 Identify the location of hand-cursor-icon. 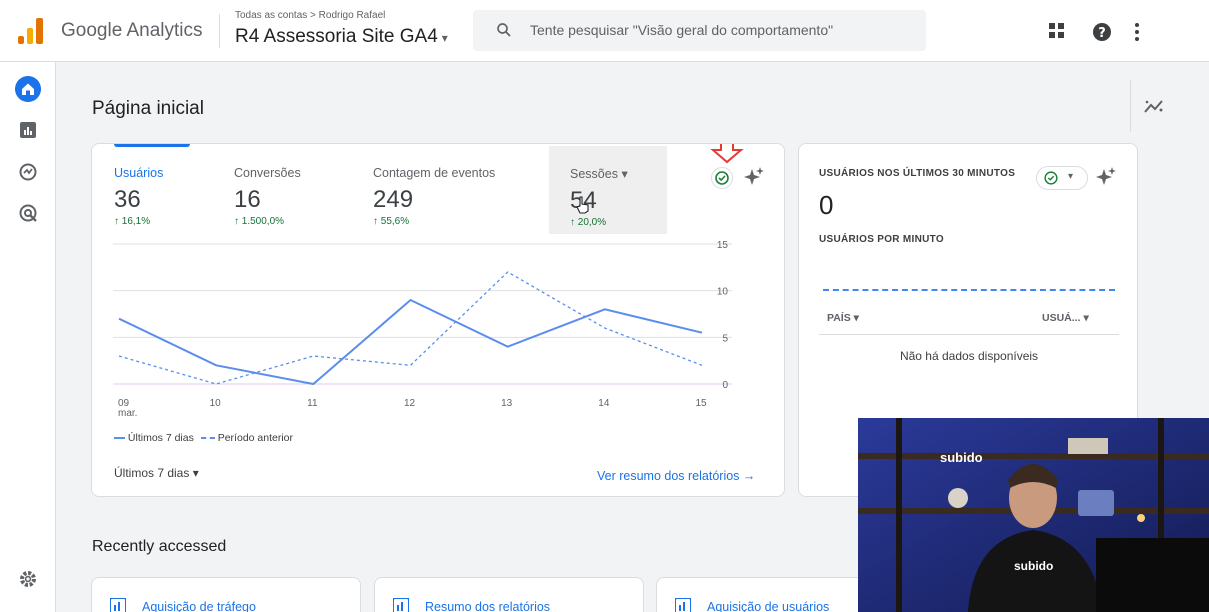
(582, 205).